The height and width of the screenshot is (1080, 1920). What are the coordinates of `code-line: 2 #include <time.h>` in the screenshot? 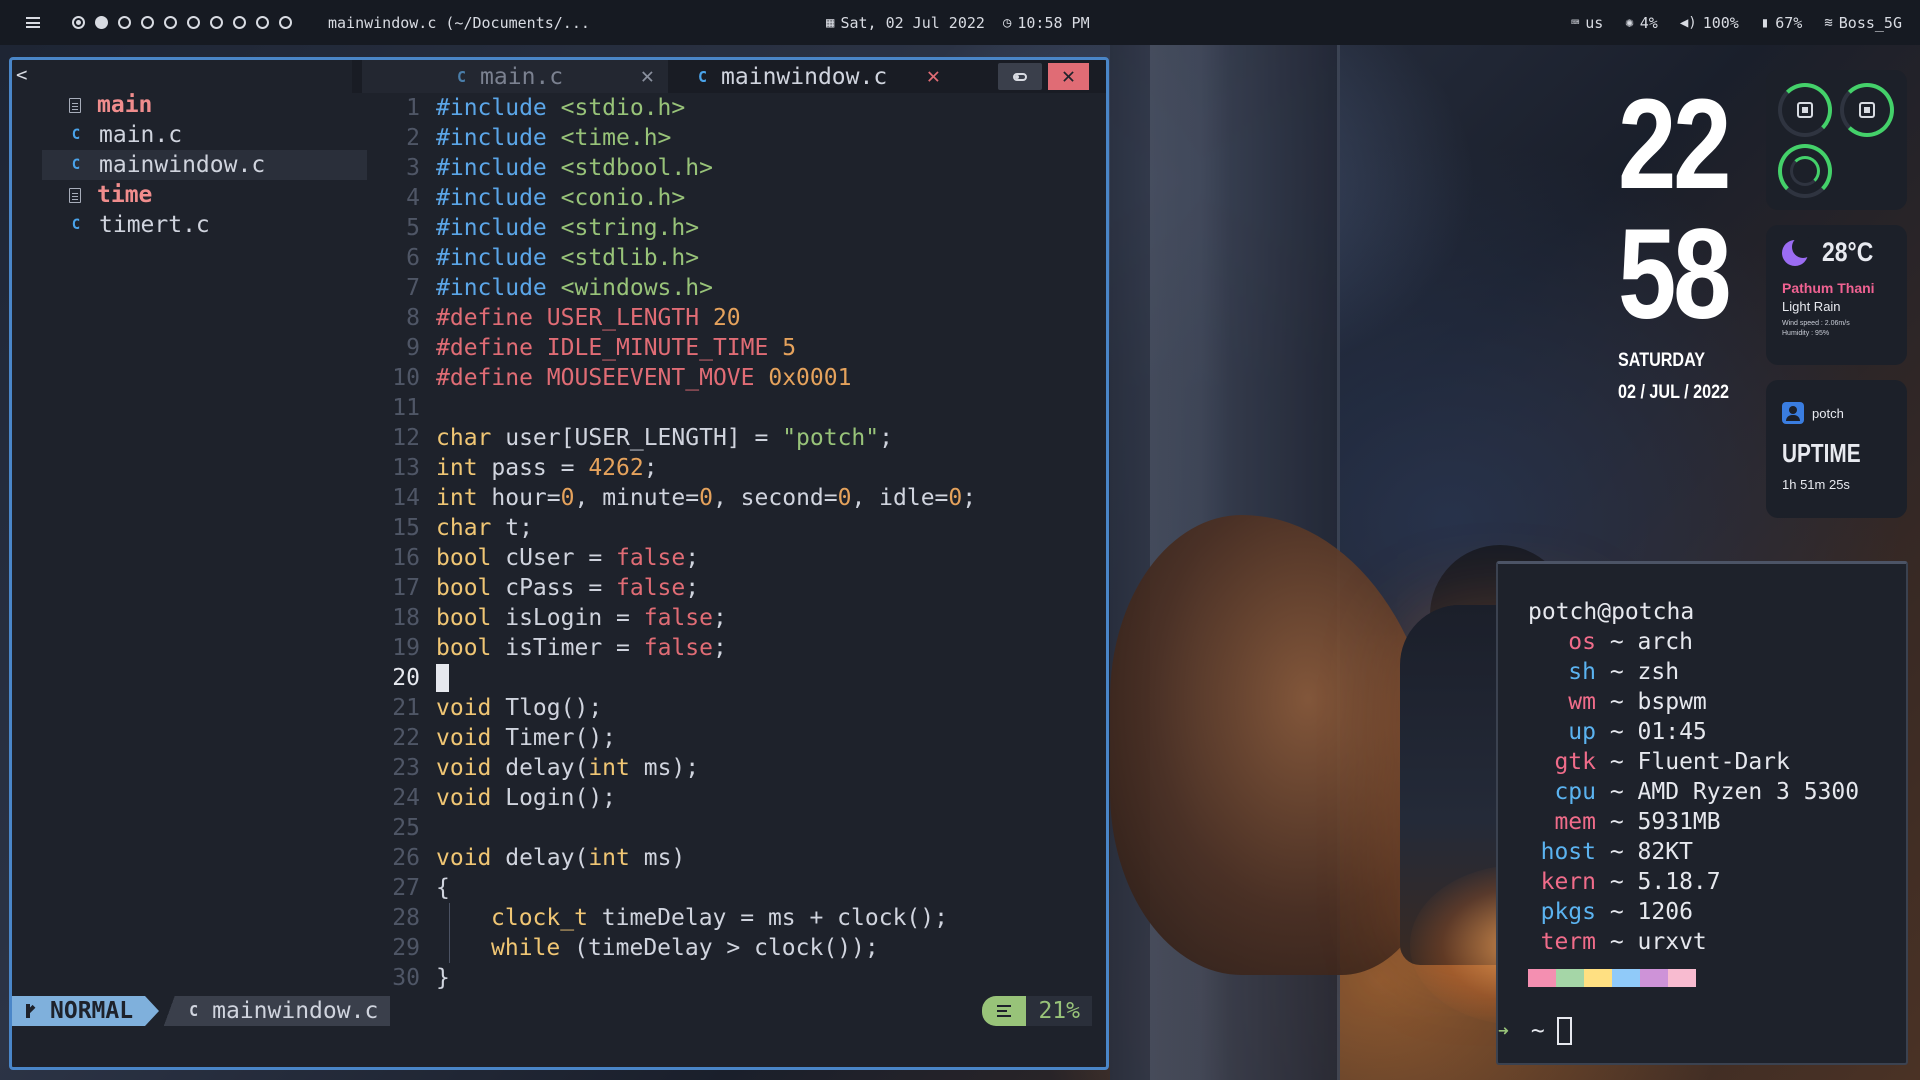 It's located at (729, 138).